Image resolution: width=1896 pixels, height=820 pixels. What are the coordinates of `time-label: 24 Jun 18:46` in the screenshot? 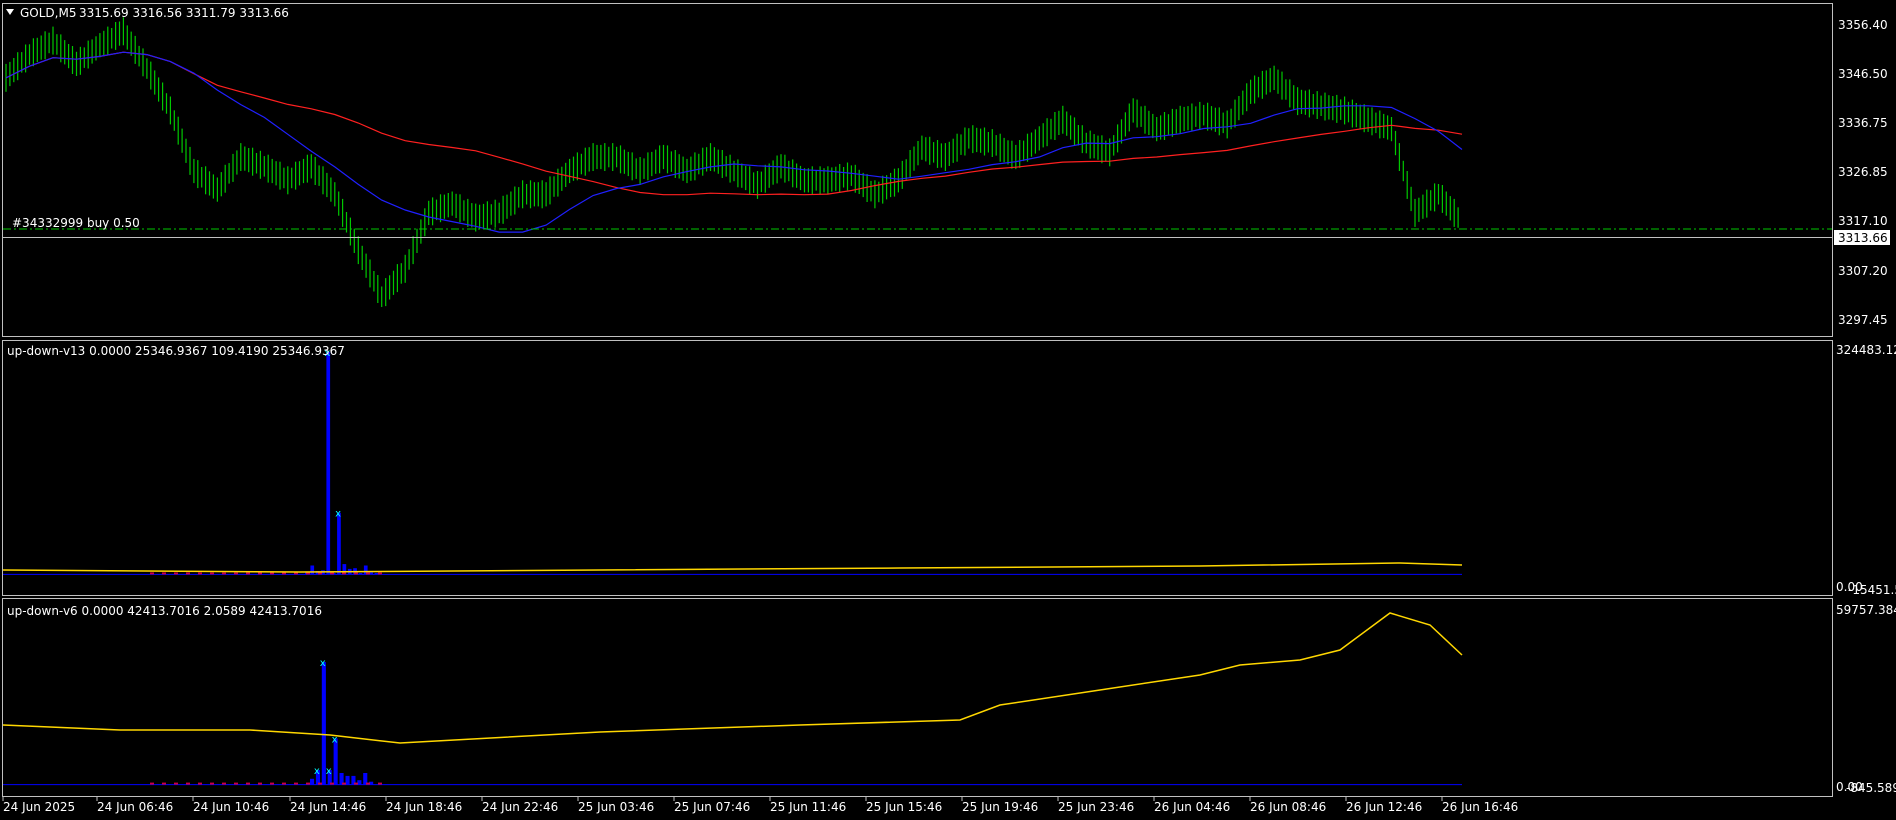 It's located at (424, 807).